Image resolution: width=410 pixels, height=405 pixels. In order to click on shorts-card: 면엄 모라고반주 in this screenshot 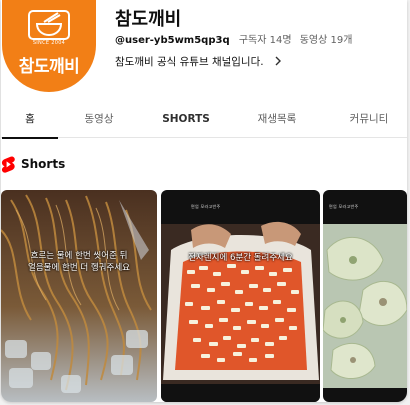, I will do `click(365, 296)`.